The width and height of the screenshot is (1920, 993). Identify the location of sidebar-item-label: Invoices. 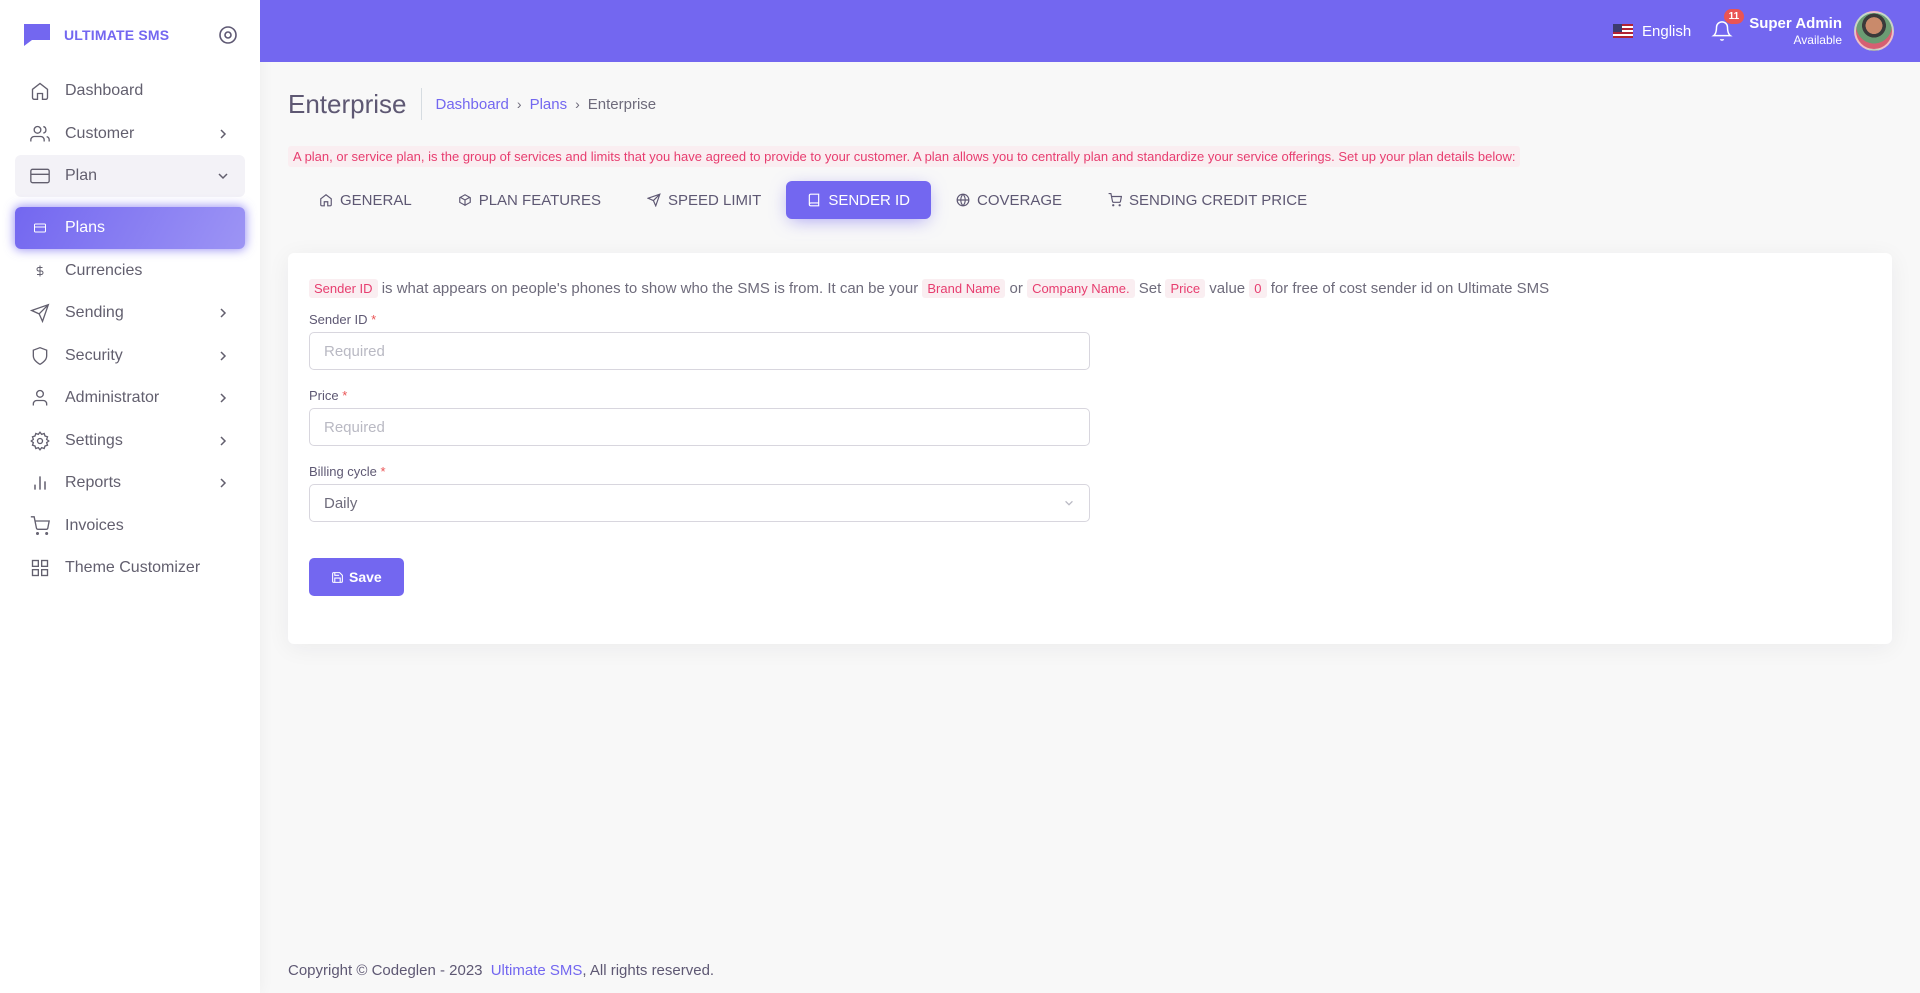
(94, 525).